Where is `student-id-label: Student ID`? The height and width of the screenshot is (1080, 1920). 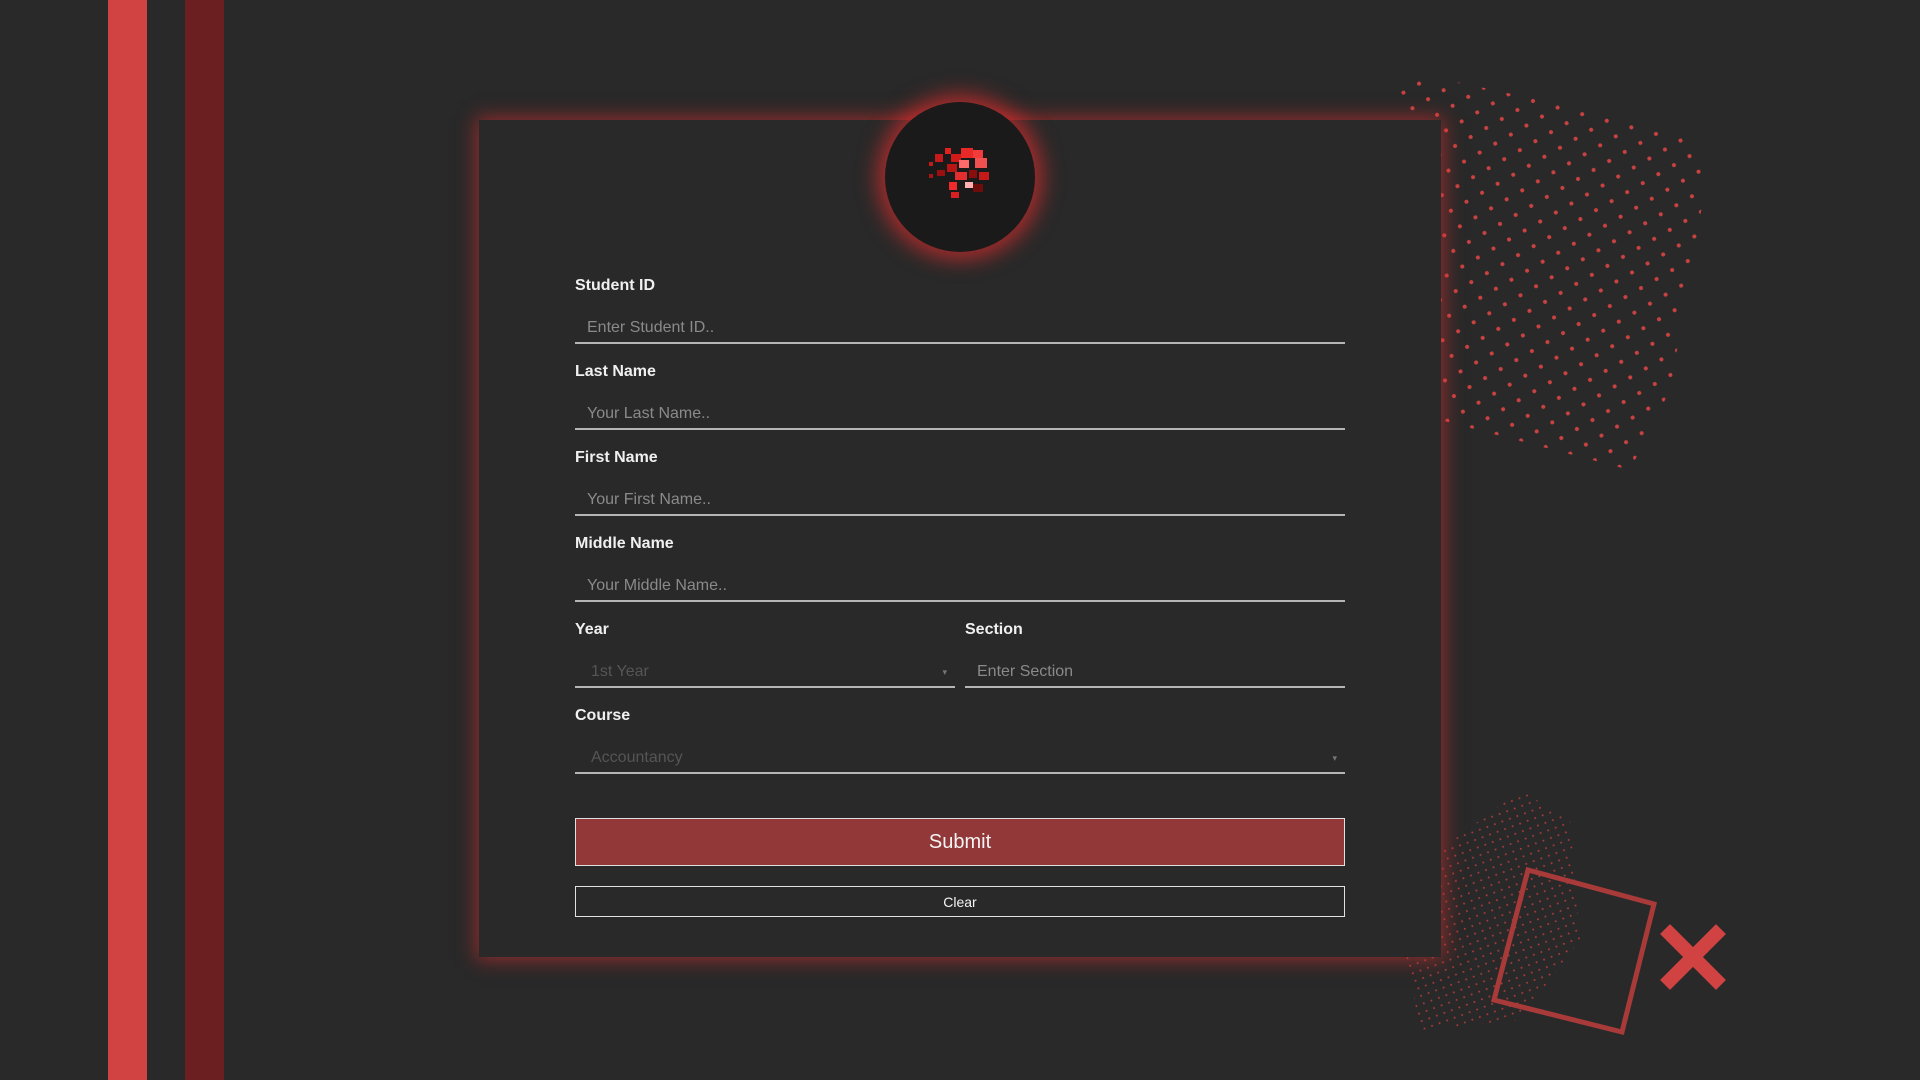
student-id-label: Student ID is located at coordinates (615, 285).